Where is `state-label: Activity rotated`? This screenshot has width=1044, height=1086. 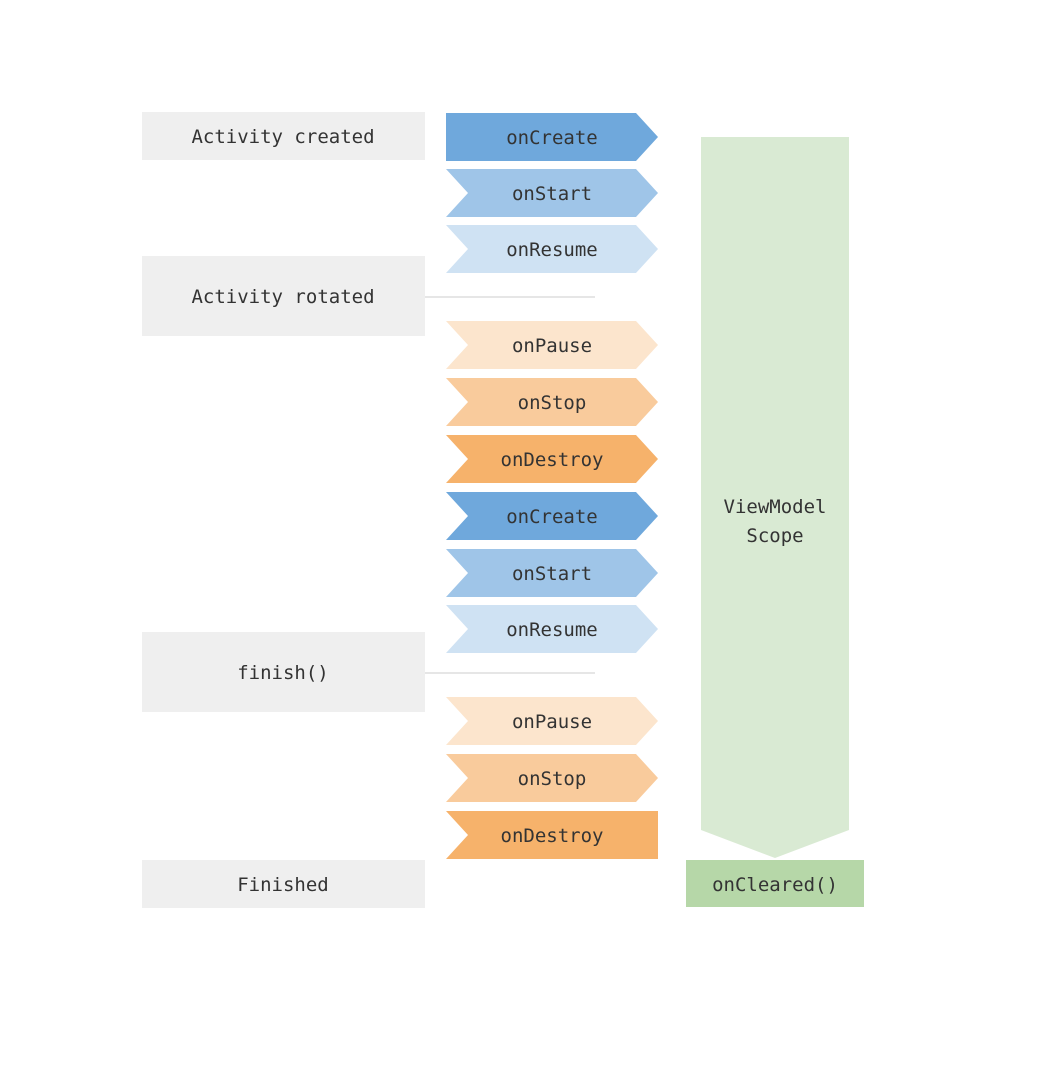
state-label: Activity rotated is located at coordinates (282, 297).